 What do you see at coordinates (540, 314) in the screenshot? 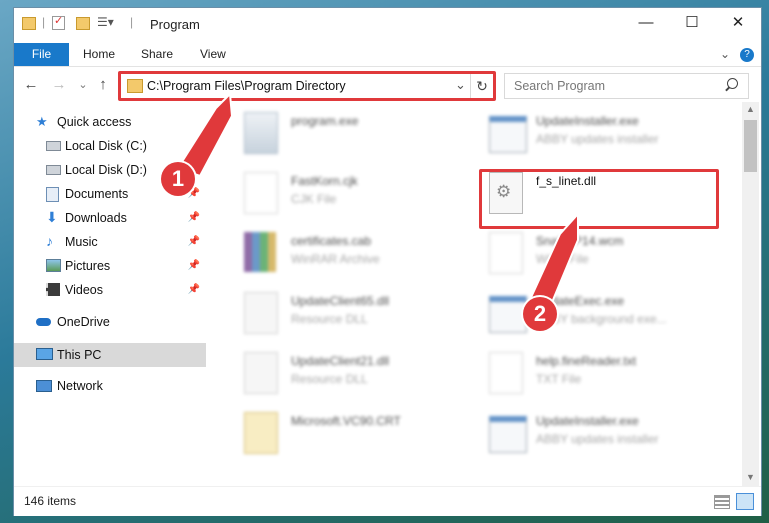
I see `step-marker-2: 2` at bounding box center [540, 314].